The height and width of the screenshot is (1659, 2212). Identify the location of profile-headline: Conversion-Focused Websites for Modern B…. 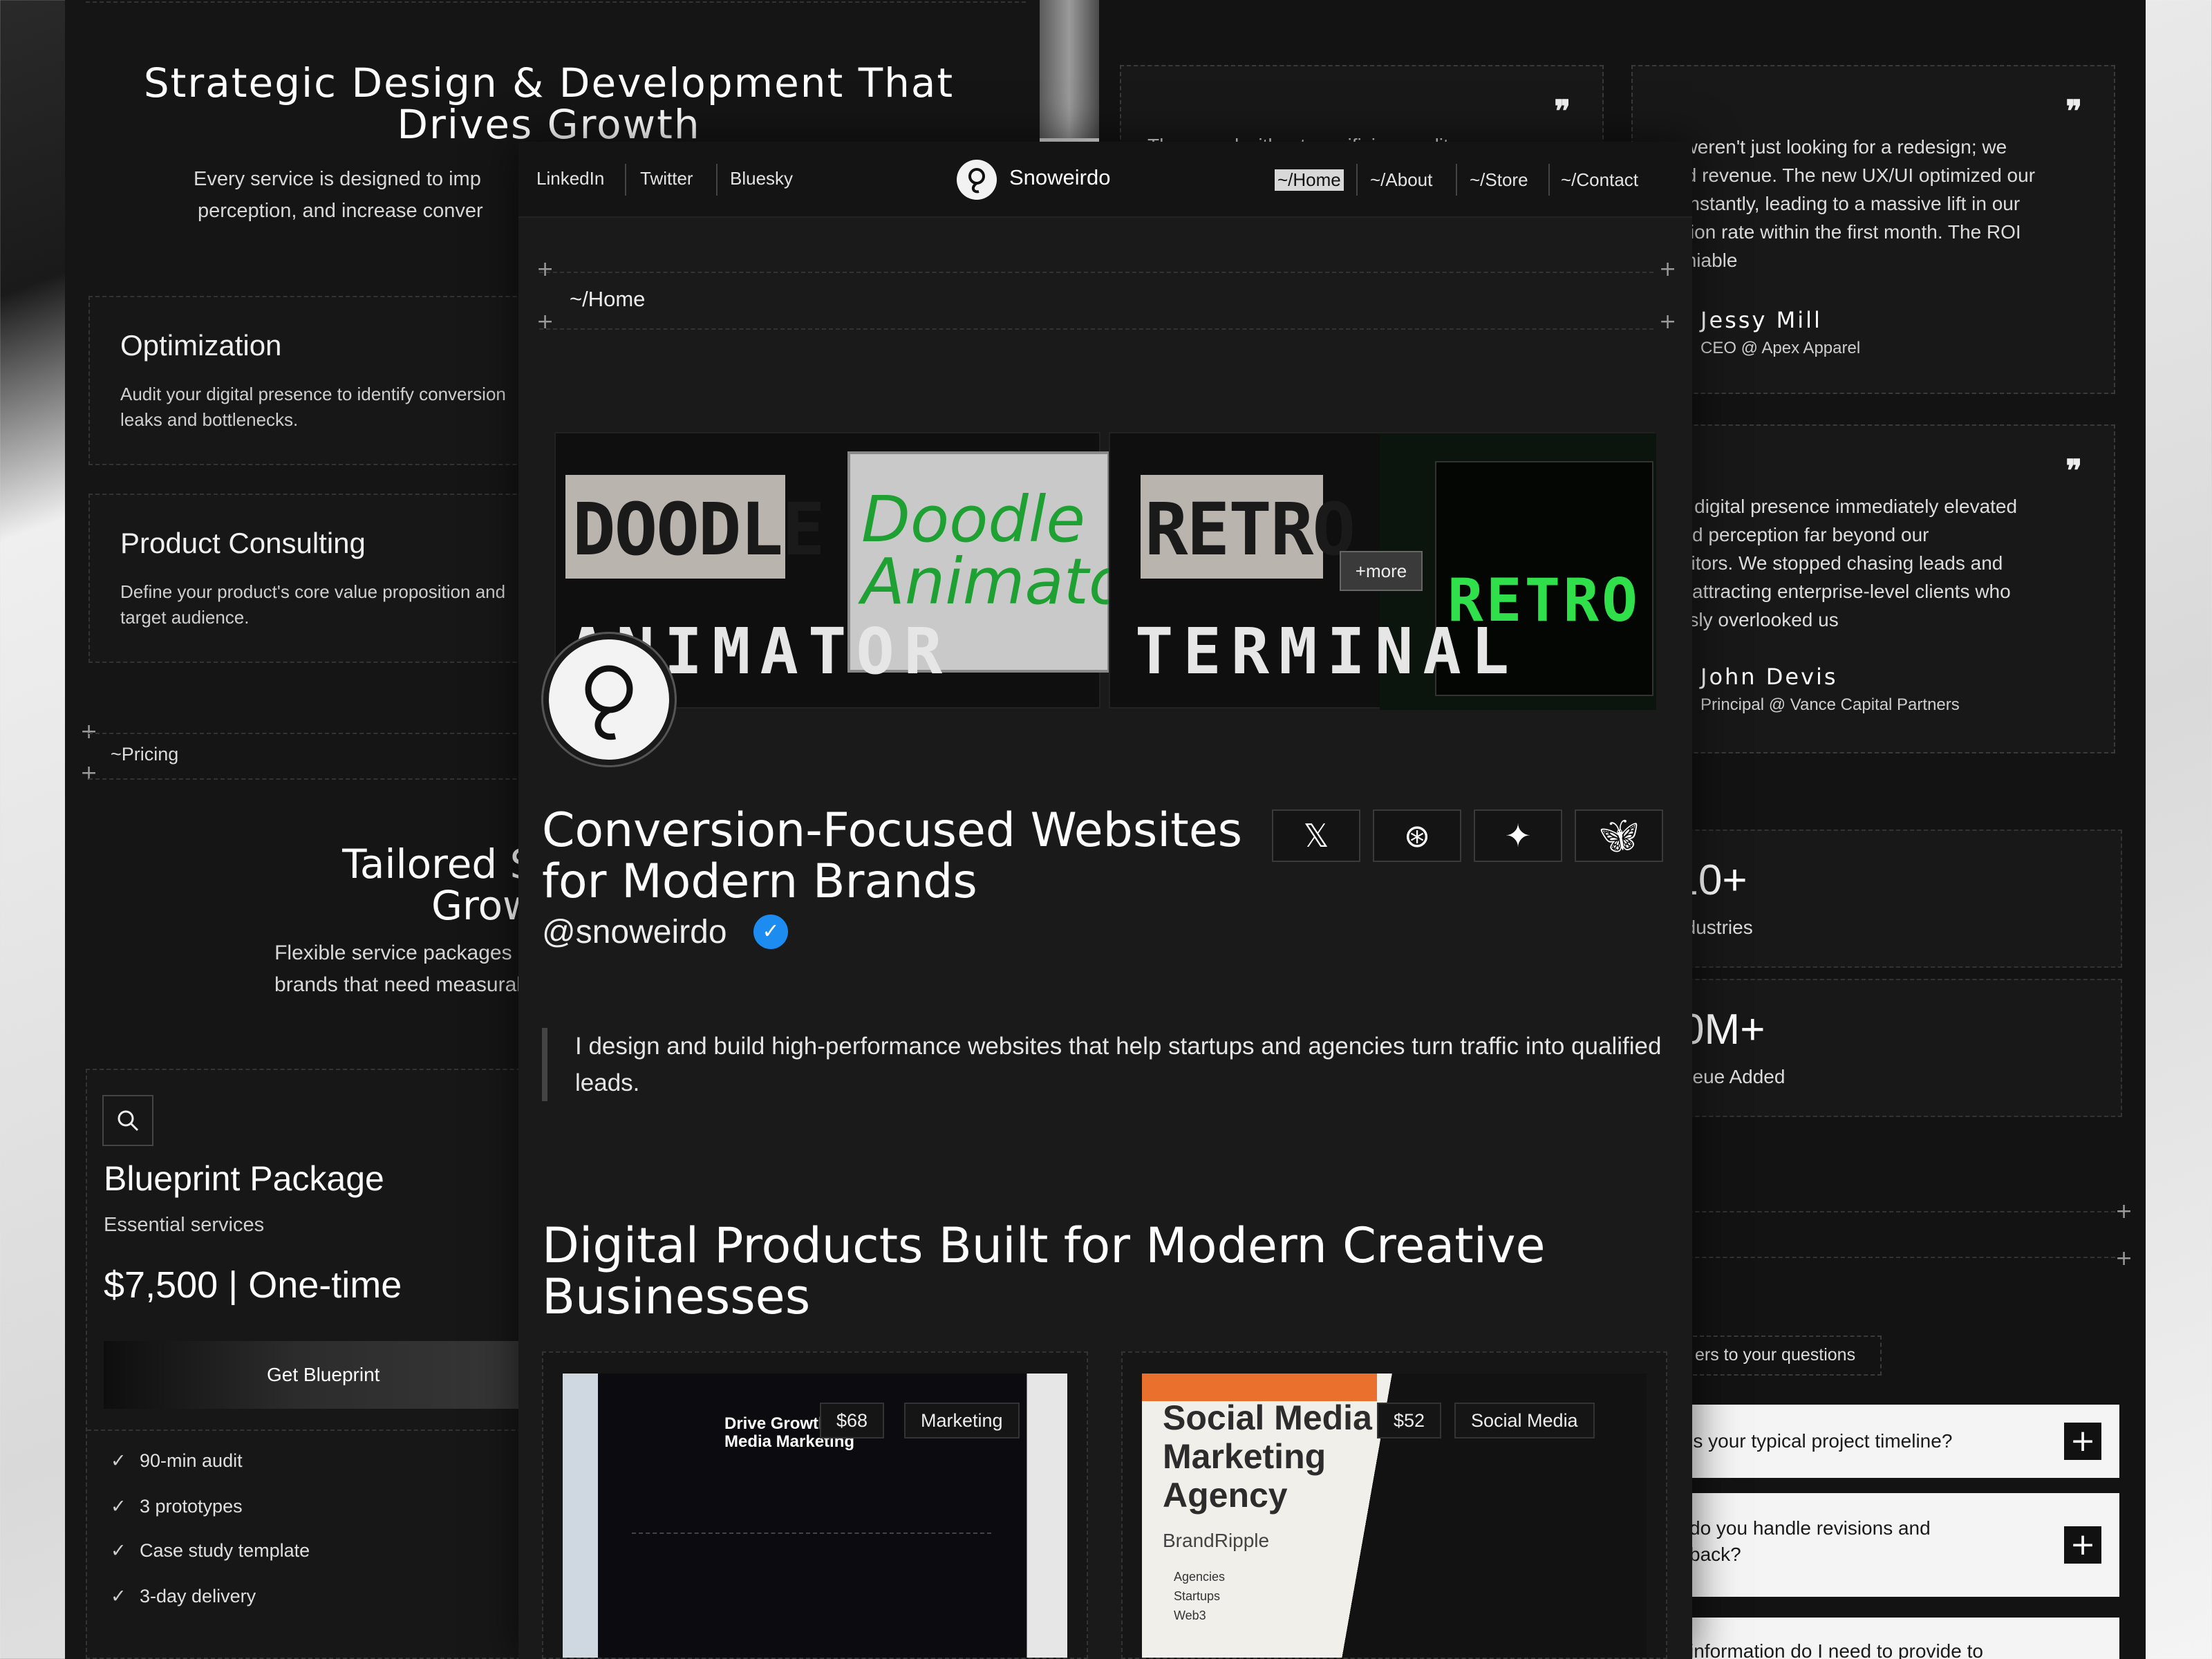
(892, 856).